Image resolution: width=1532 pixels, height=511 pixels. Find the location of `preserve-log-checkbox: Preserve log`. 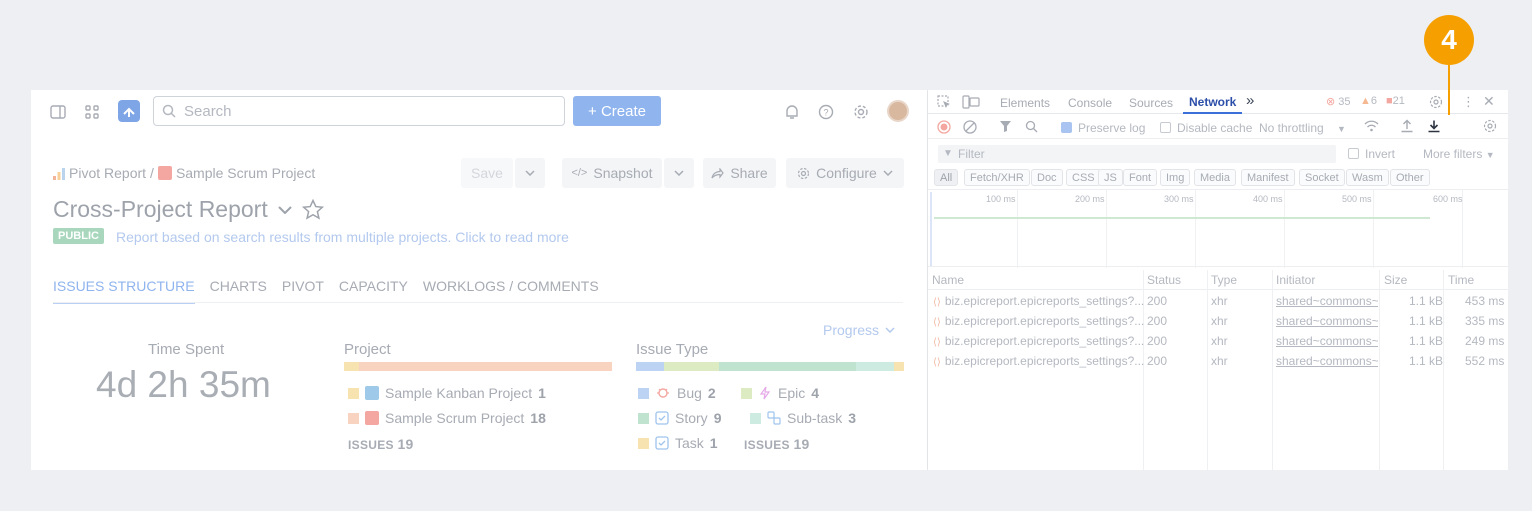

preserve-log-checkbox: Preserve log is located at coordinates (1103, 128).